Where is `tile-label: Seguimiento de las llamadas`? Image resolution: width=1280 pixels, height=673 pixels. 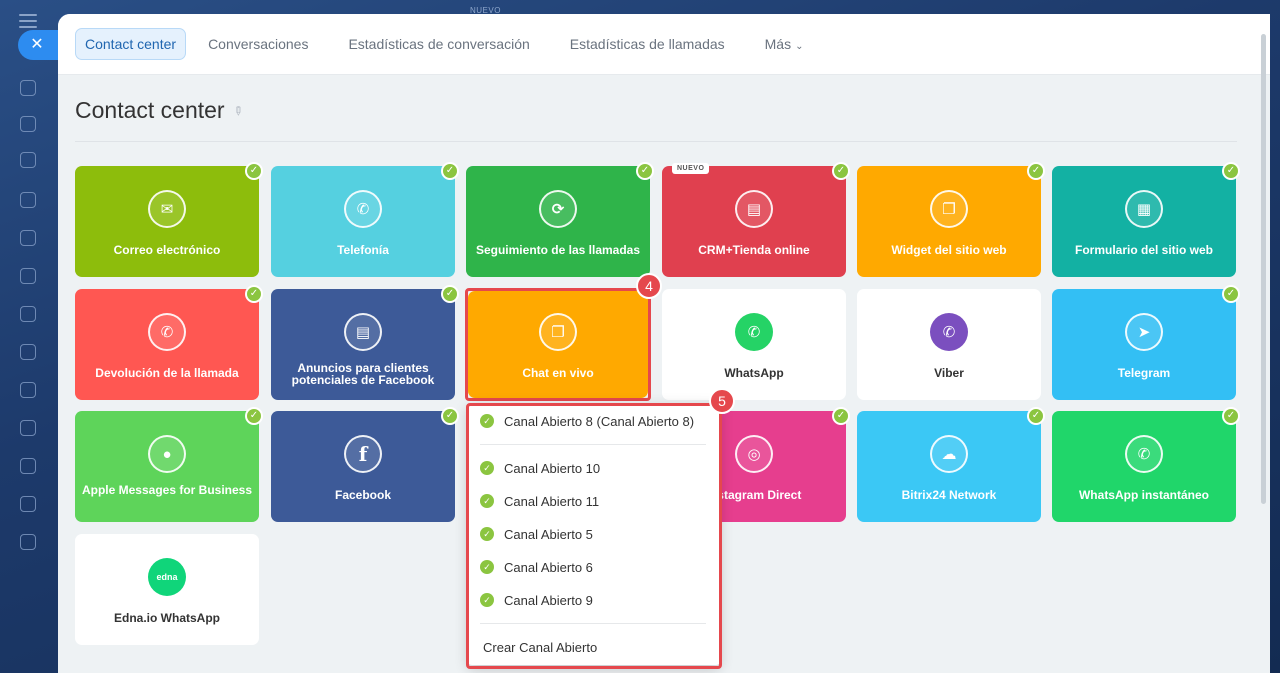 tile-label: Seguimiento de las llamadas is located at coordinates (558, 250).